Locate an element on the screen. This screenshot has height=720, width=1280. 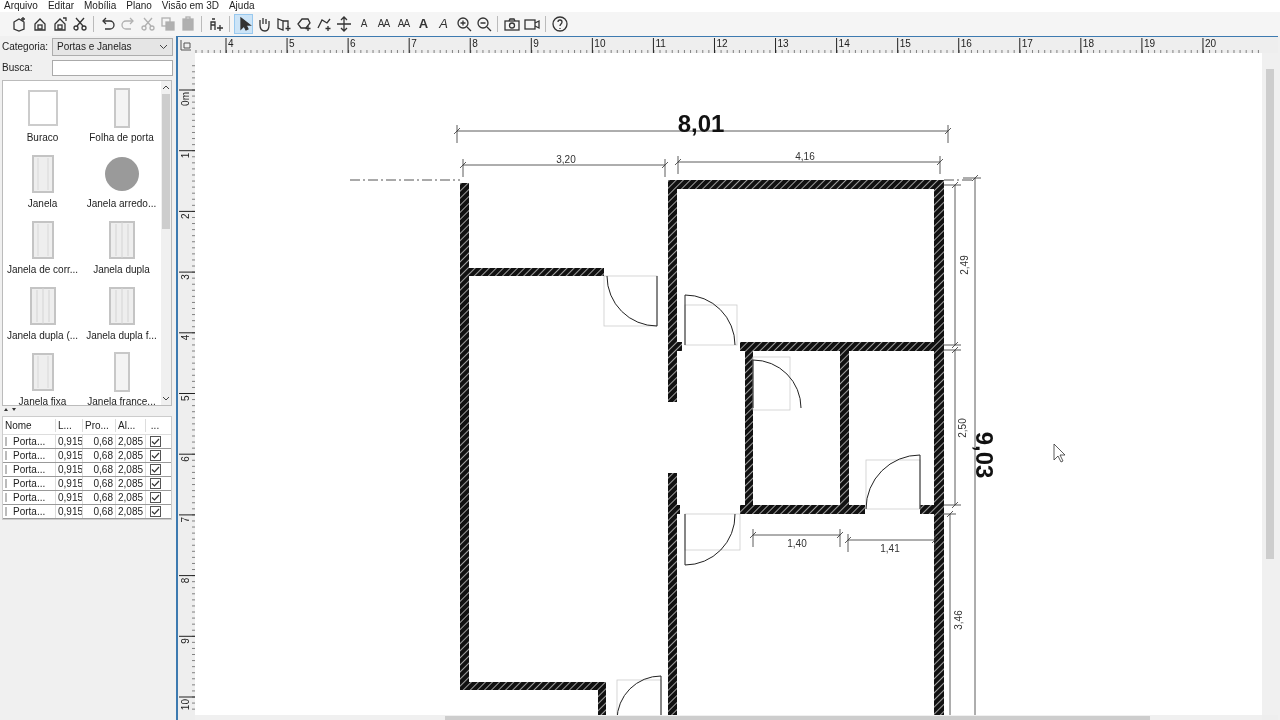
dimension-label: 4,16 is located at coordinates (805, 156).